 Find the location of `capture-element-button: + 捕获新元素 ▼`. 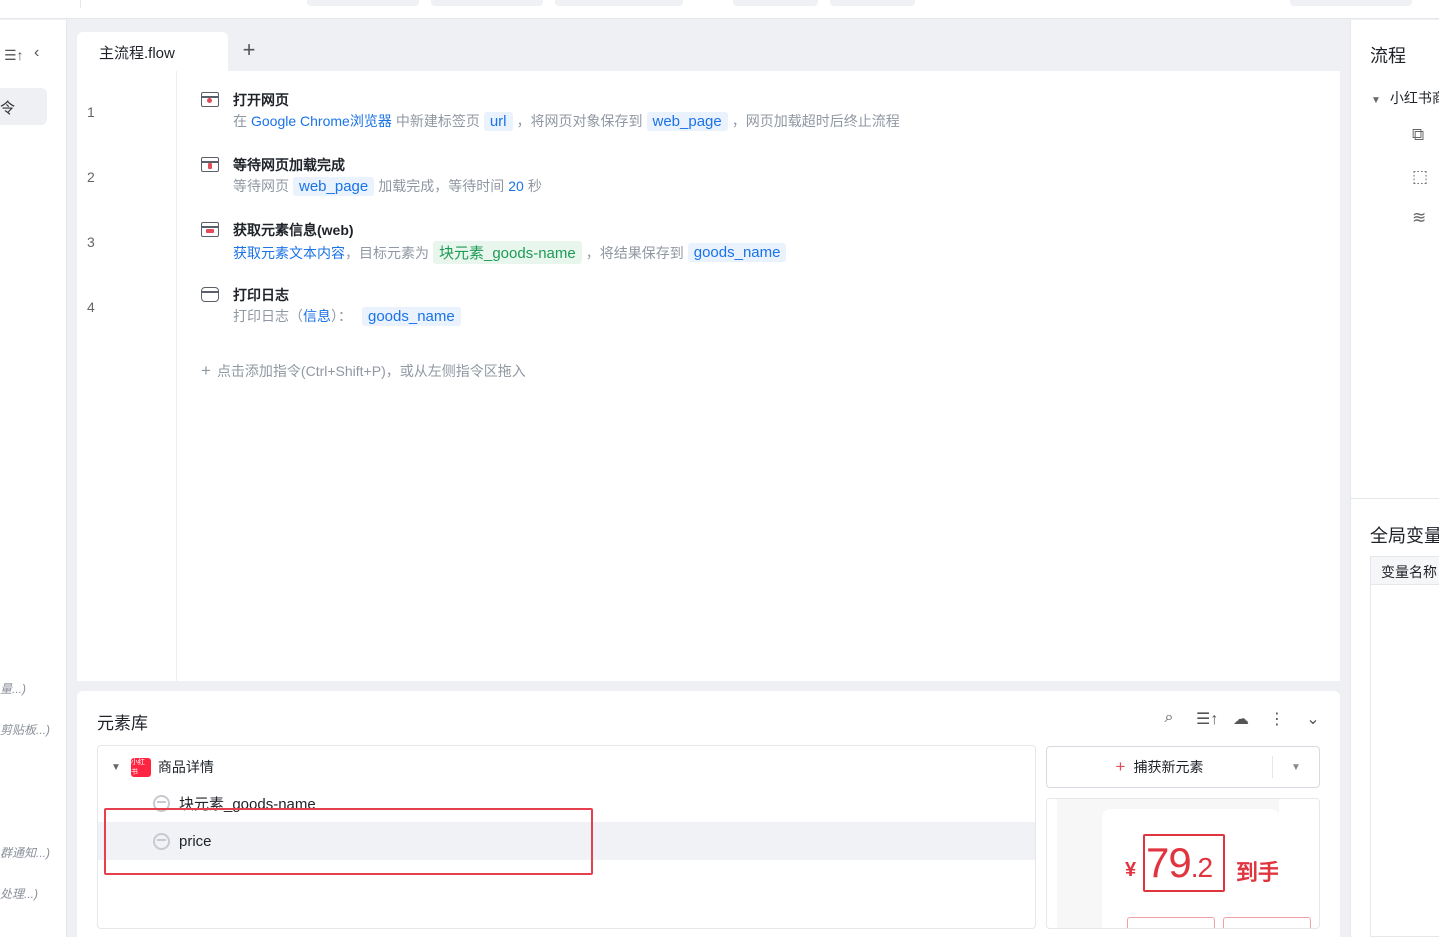

capture-element-button: + 捕获新元素 ▼ is located at coordinates (1183, 767).